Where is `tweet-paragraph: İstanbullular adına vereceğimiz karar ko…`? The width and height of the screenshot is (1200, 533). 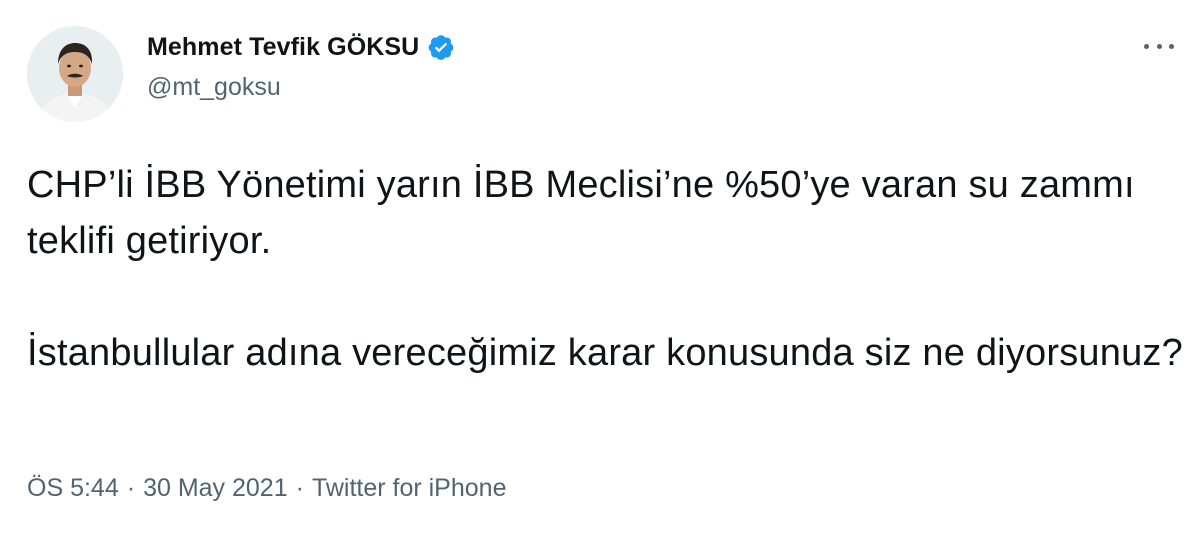 tweet-paragraph: İstanbullular adına vereceğimiz karar ko… is located at coordinates (605, 353).